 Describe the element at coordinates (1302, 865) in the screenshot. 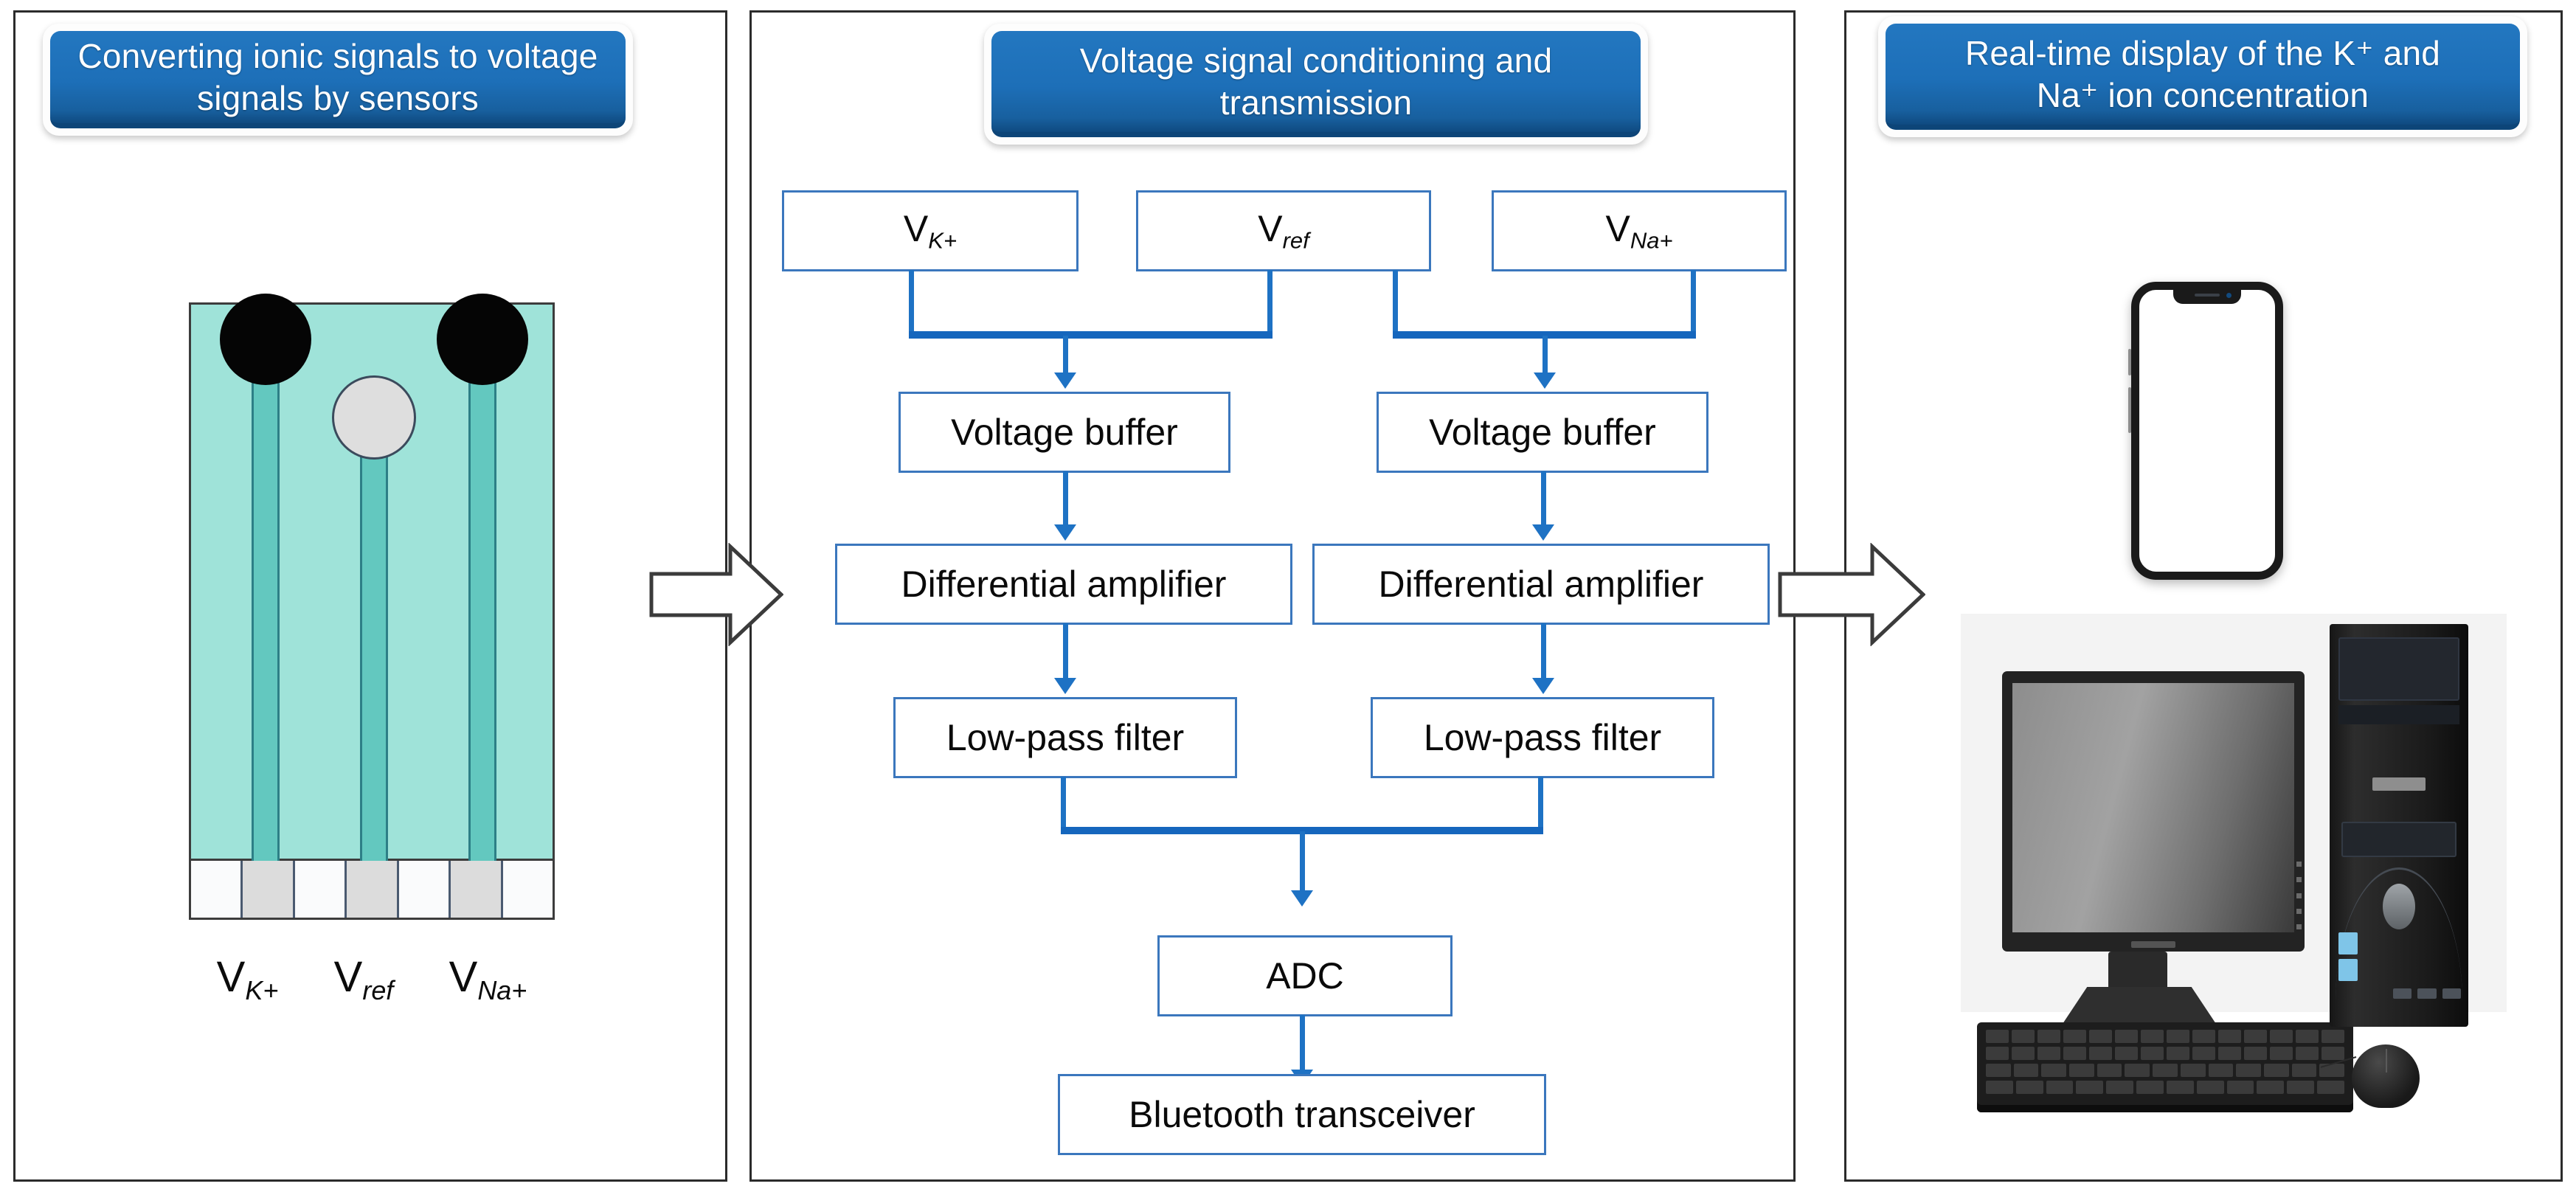

I see `edge-merge-down` at that location.